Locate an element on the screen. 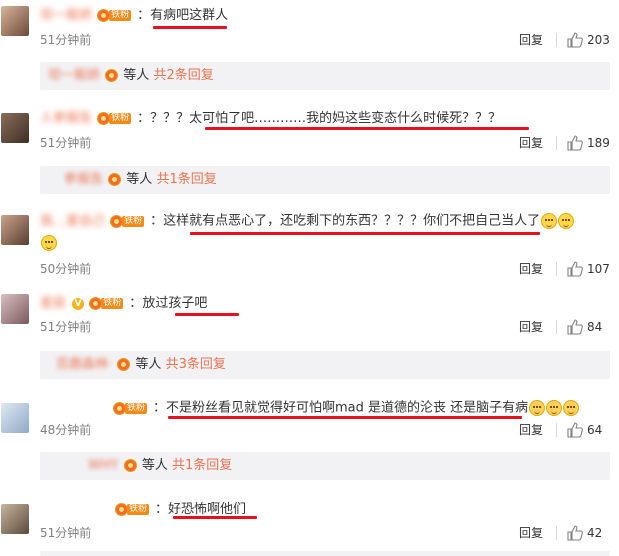 This screenshot has height=556, width=619. reply-username: 参报告 is located at coordinates (83, 179).